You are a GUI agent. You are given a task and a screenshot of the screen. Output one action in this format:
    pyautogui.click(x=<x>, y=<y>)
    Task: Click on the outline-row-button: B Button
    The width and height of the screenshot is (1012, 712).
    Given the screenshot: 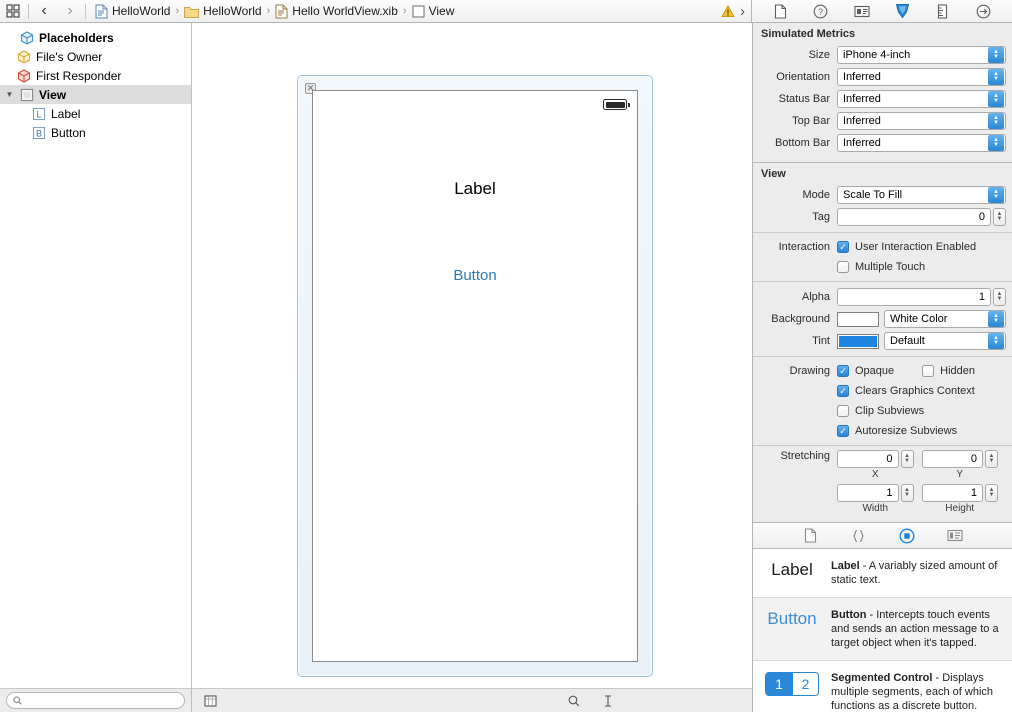 What is the action you would take?
    pyautogui.click(x=95, y=132)
    